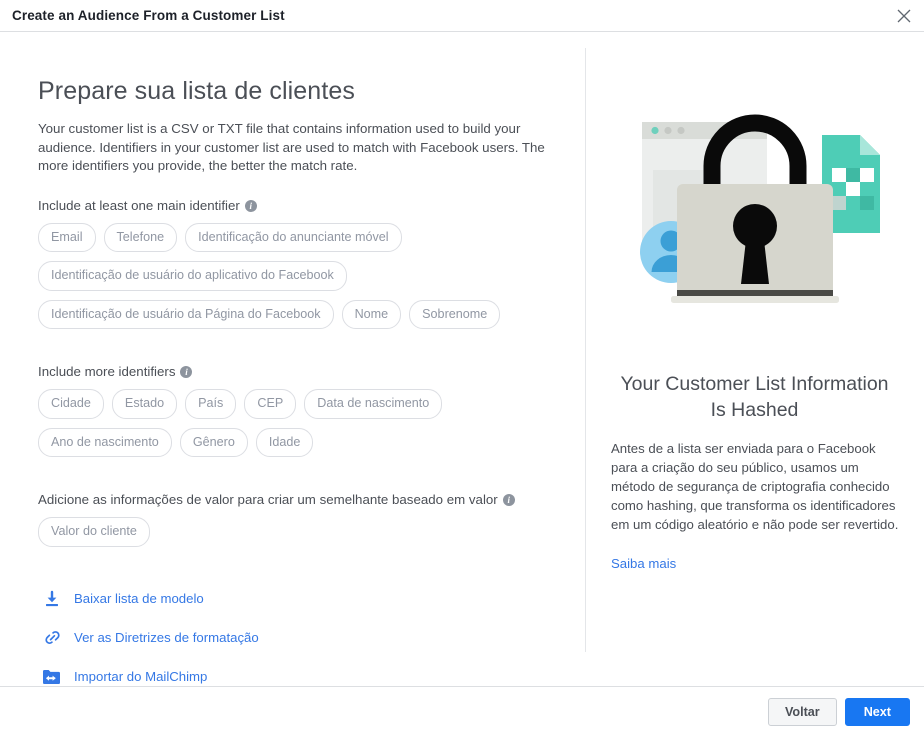 This screenshot has height=737, width=924. I want to click on page-title: Create an Audience From a Customer List, so click(148, 15).